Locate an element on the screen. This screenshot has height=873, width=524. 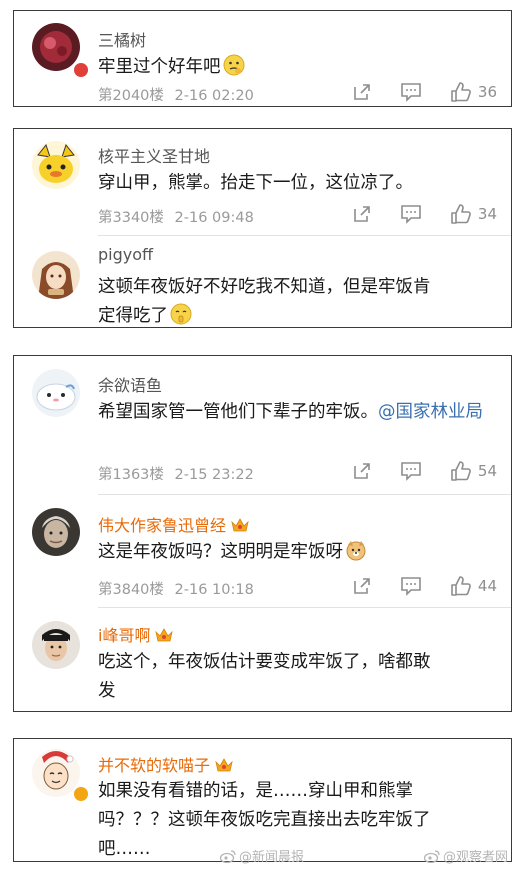
username: i峰哥啊 is located at coordinates (136, 635).